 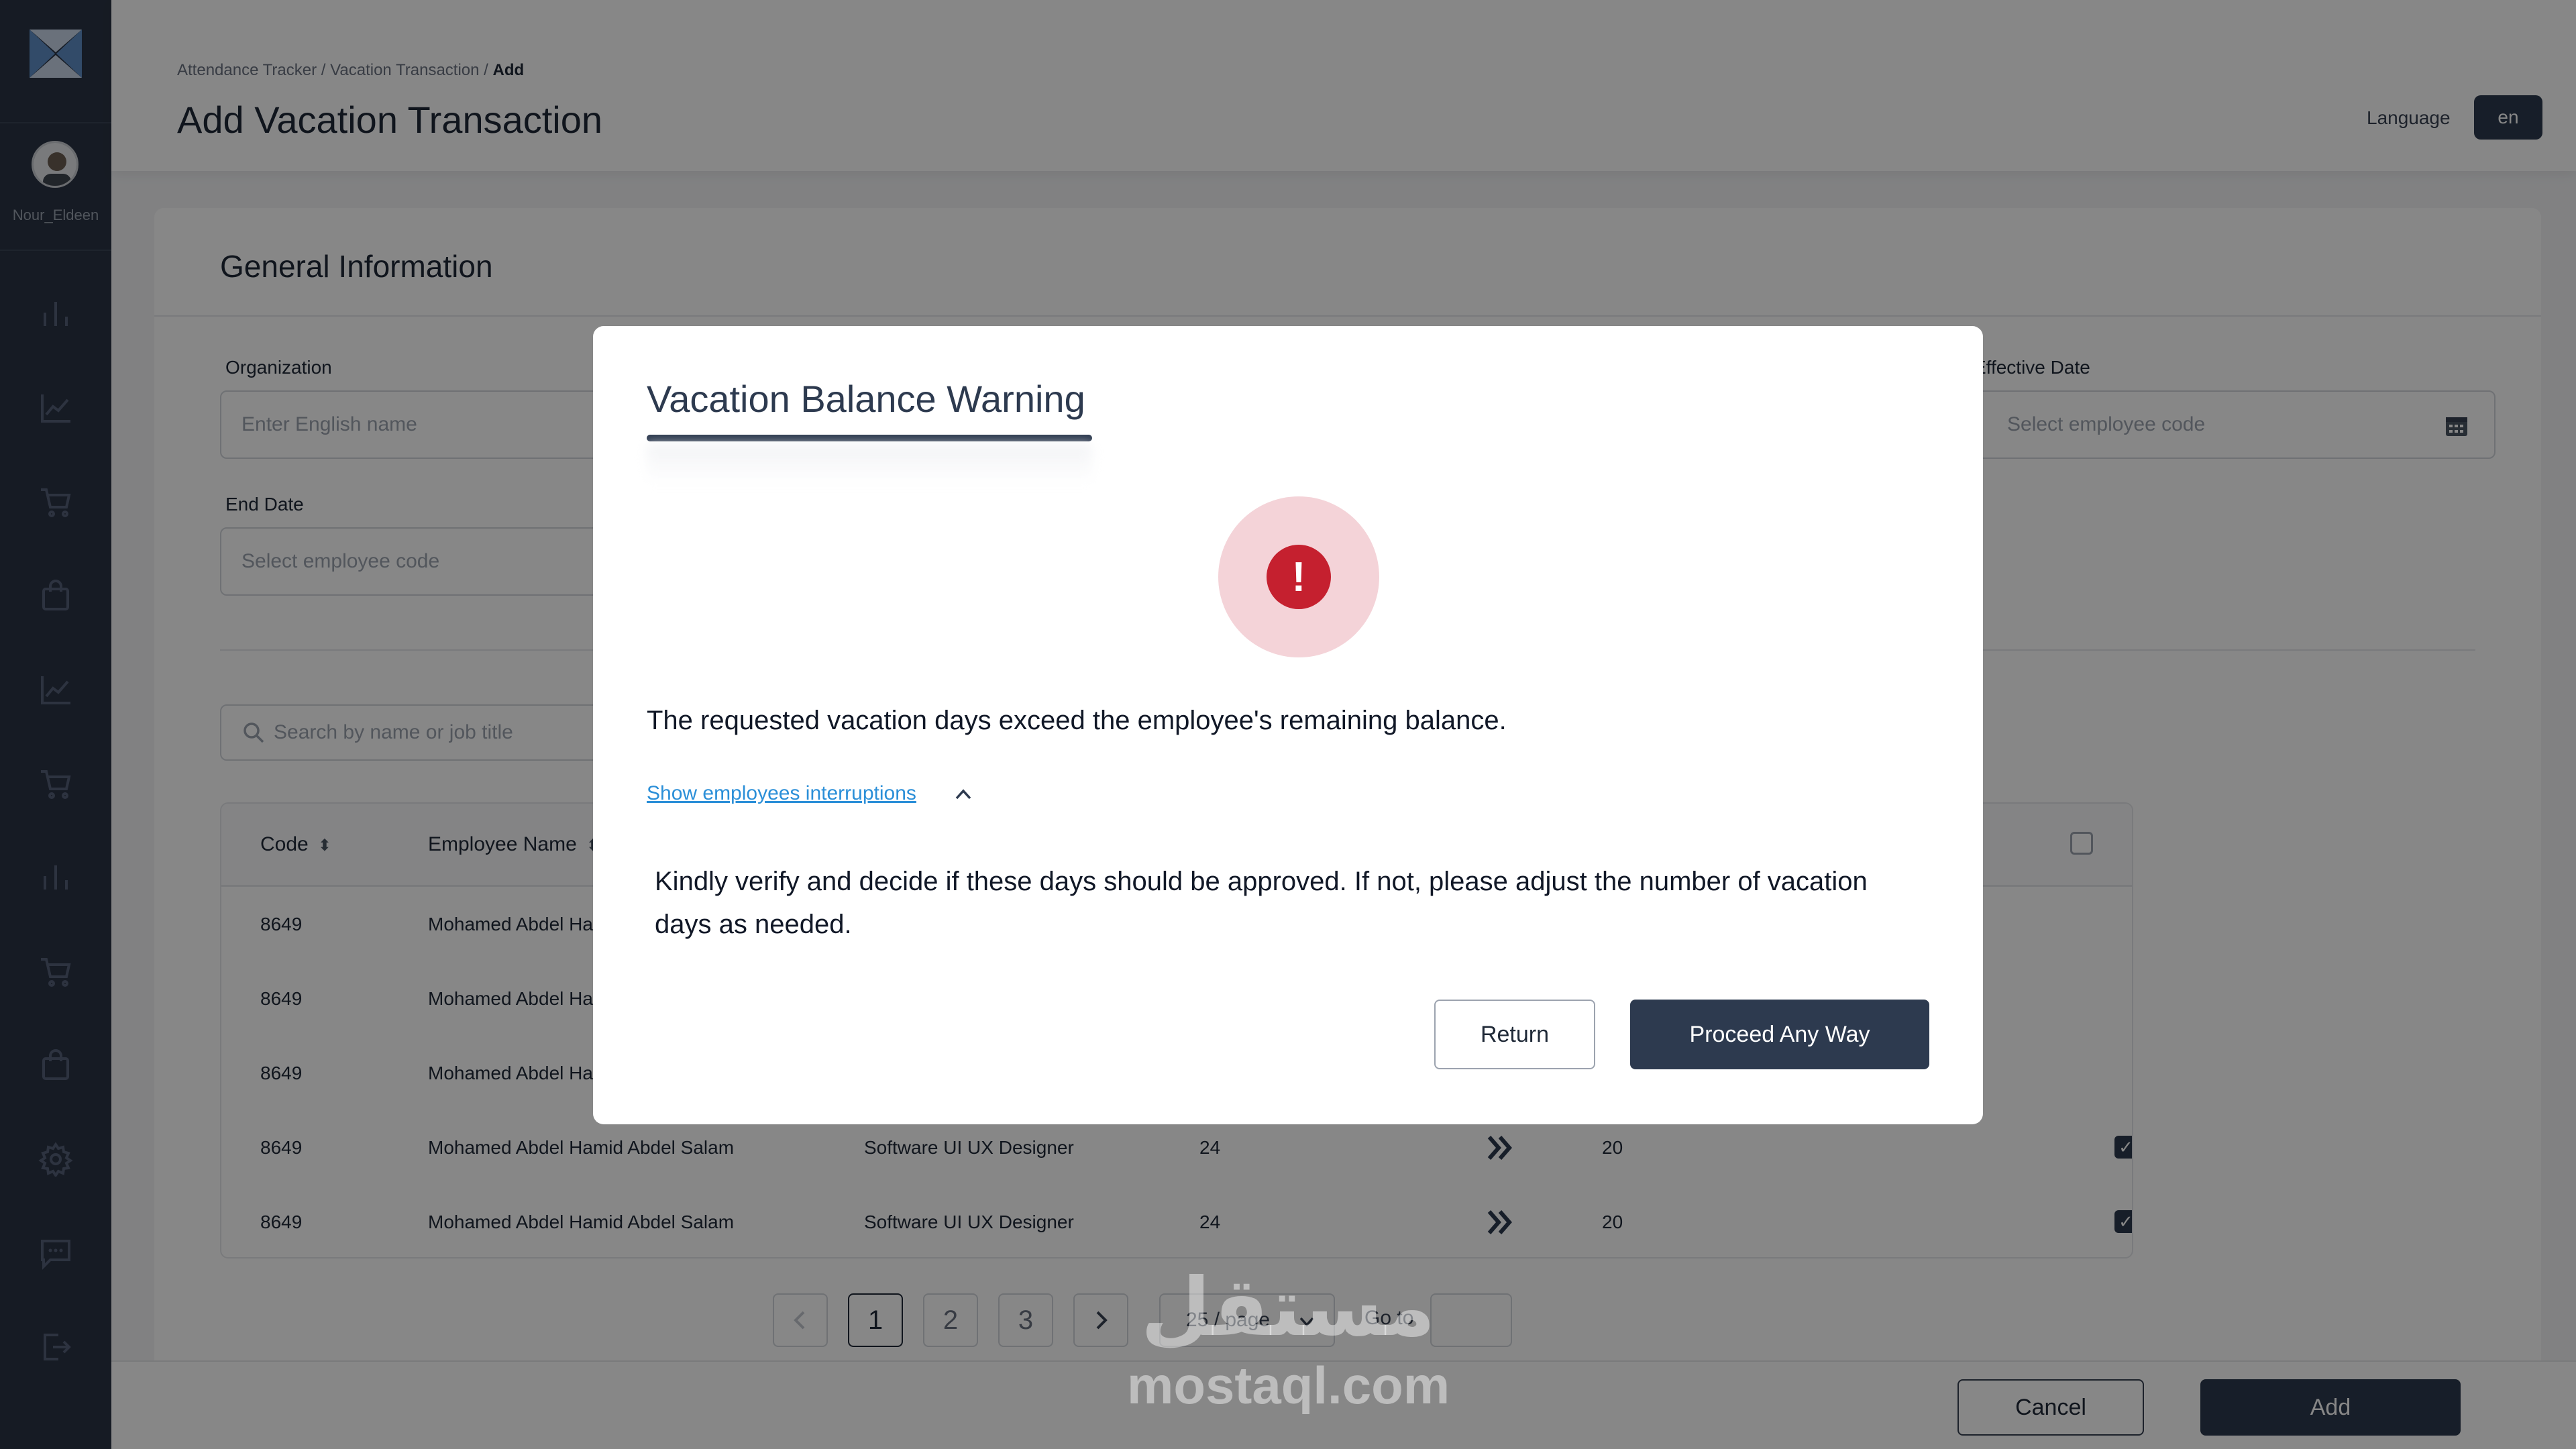 I want to click on warning-badge: !, so click(x=1298, y=576).